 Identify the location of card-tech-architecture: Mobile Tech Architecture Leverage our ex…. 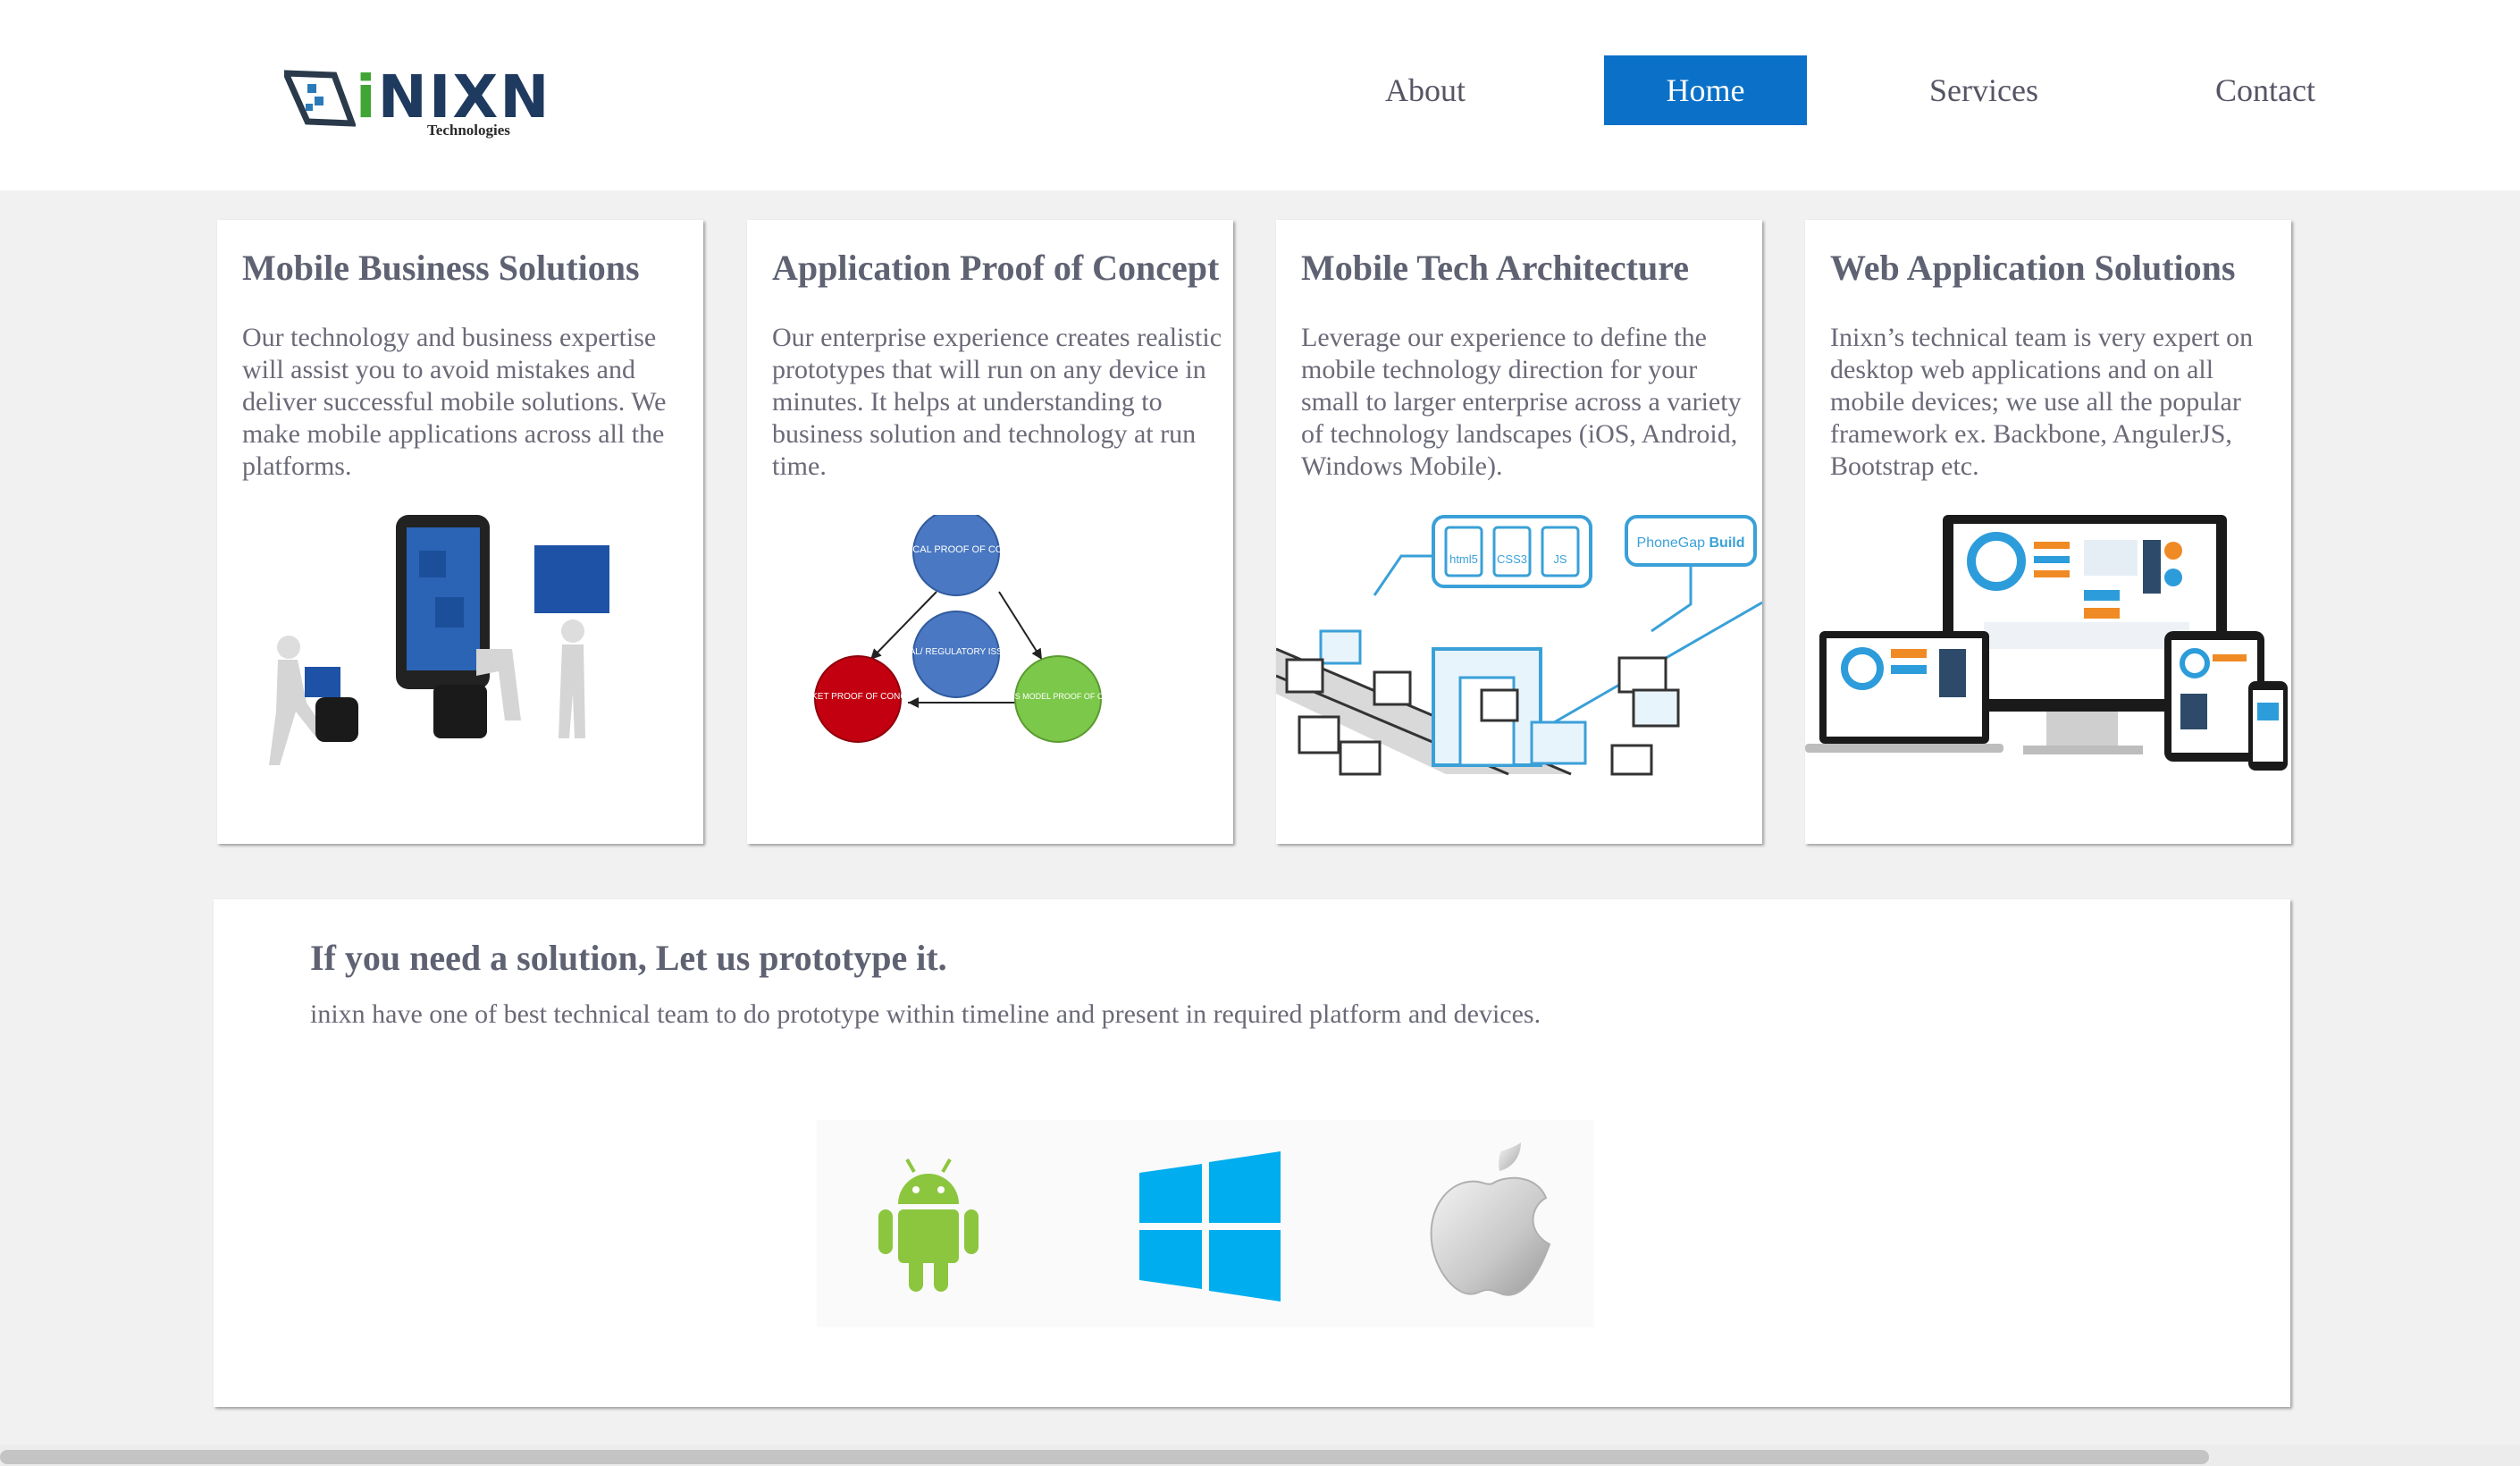
(1519, 532).